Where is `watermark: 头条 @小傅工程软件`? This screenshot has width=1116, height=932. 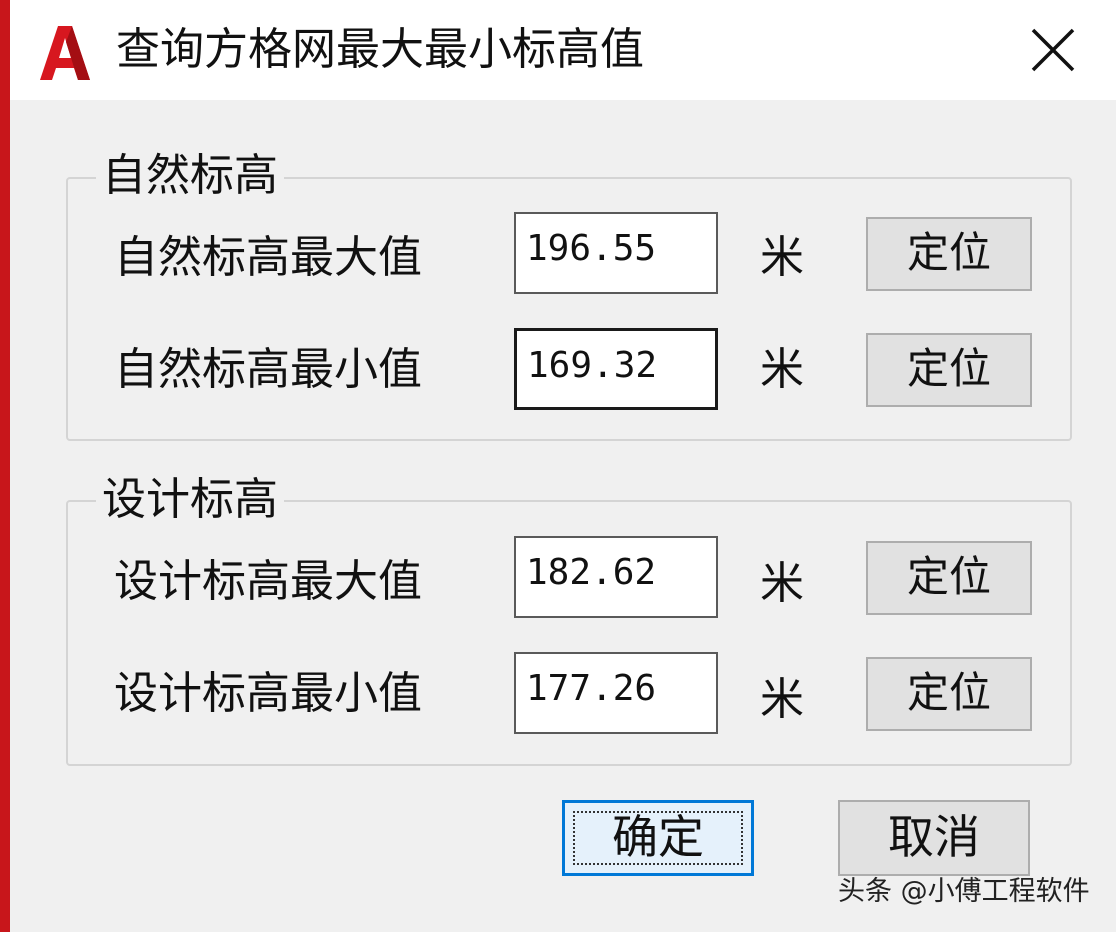 watermark: 头条 @小傅工程软件 is located at coordinates (964, 891).